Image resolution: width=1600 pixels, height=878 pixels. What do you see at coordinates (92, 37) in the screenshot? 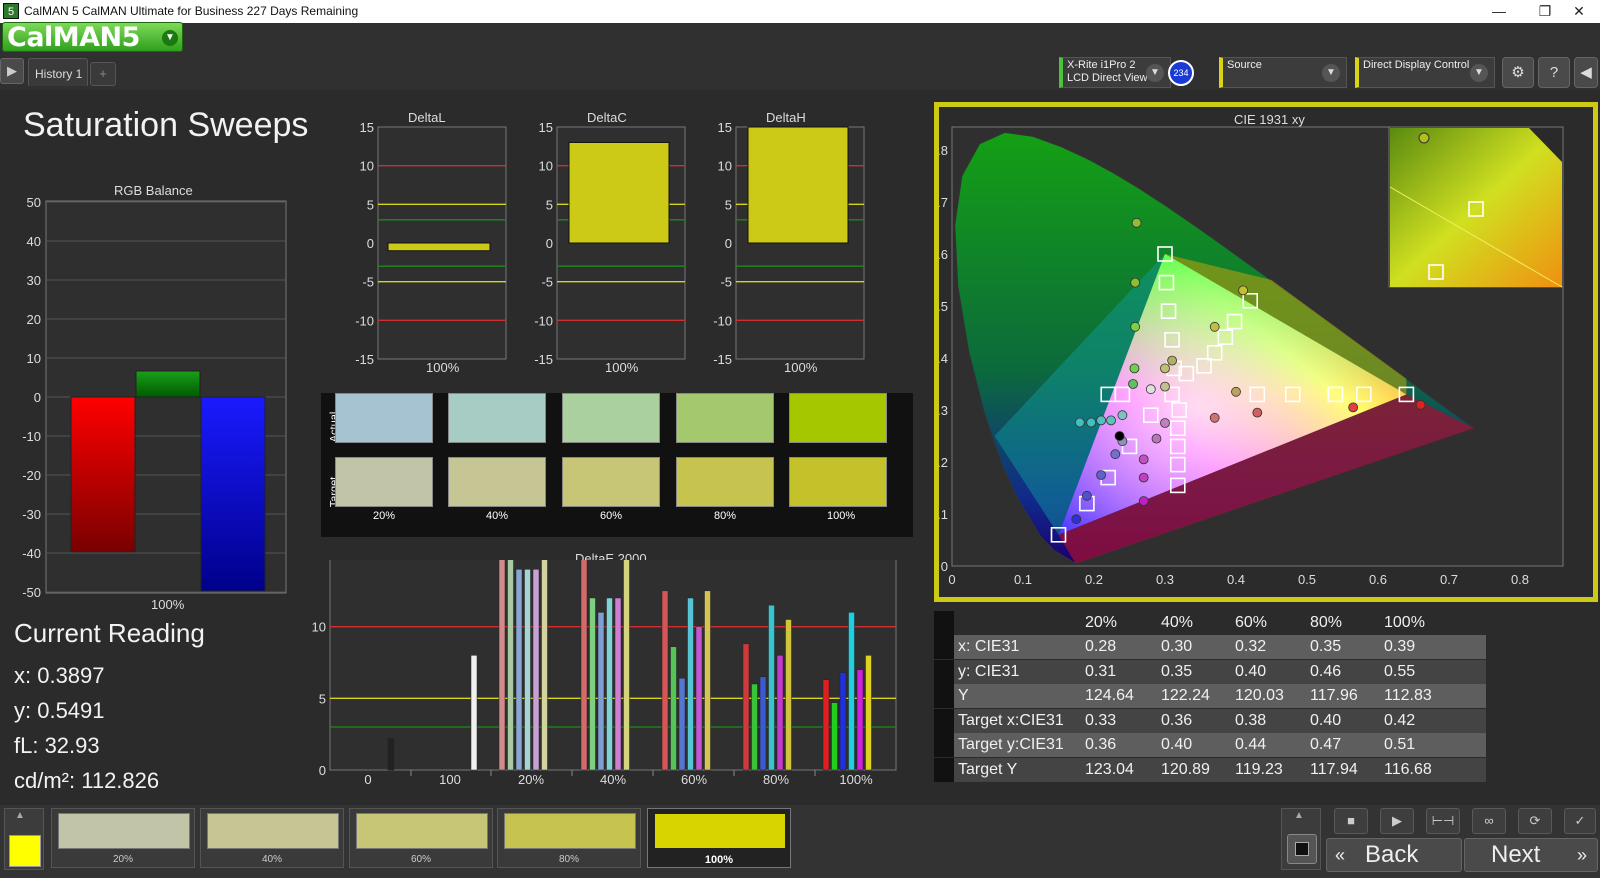
I see `calman-logo-menu: CalMAN5 ▼` at bounding box center [92, 37].